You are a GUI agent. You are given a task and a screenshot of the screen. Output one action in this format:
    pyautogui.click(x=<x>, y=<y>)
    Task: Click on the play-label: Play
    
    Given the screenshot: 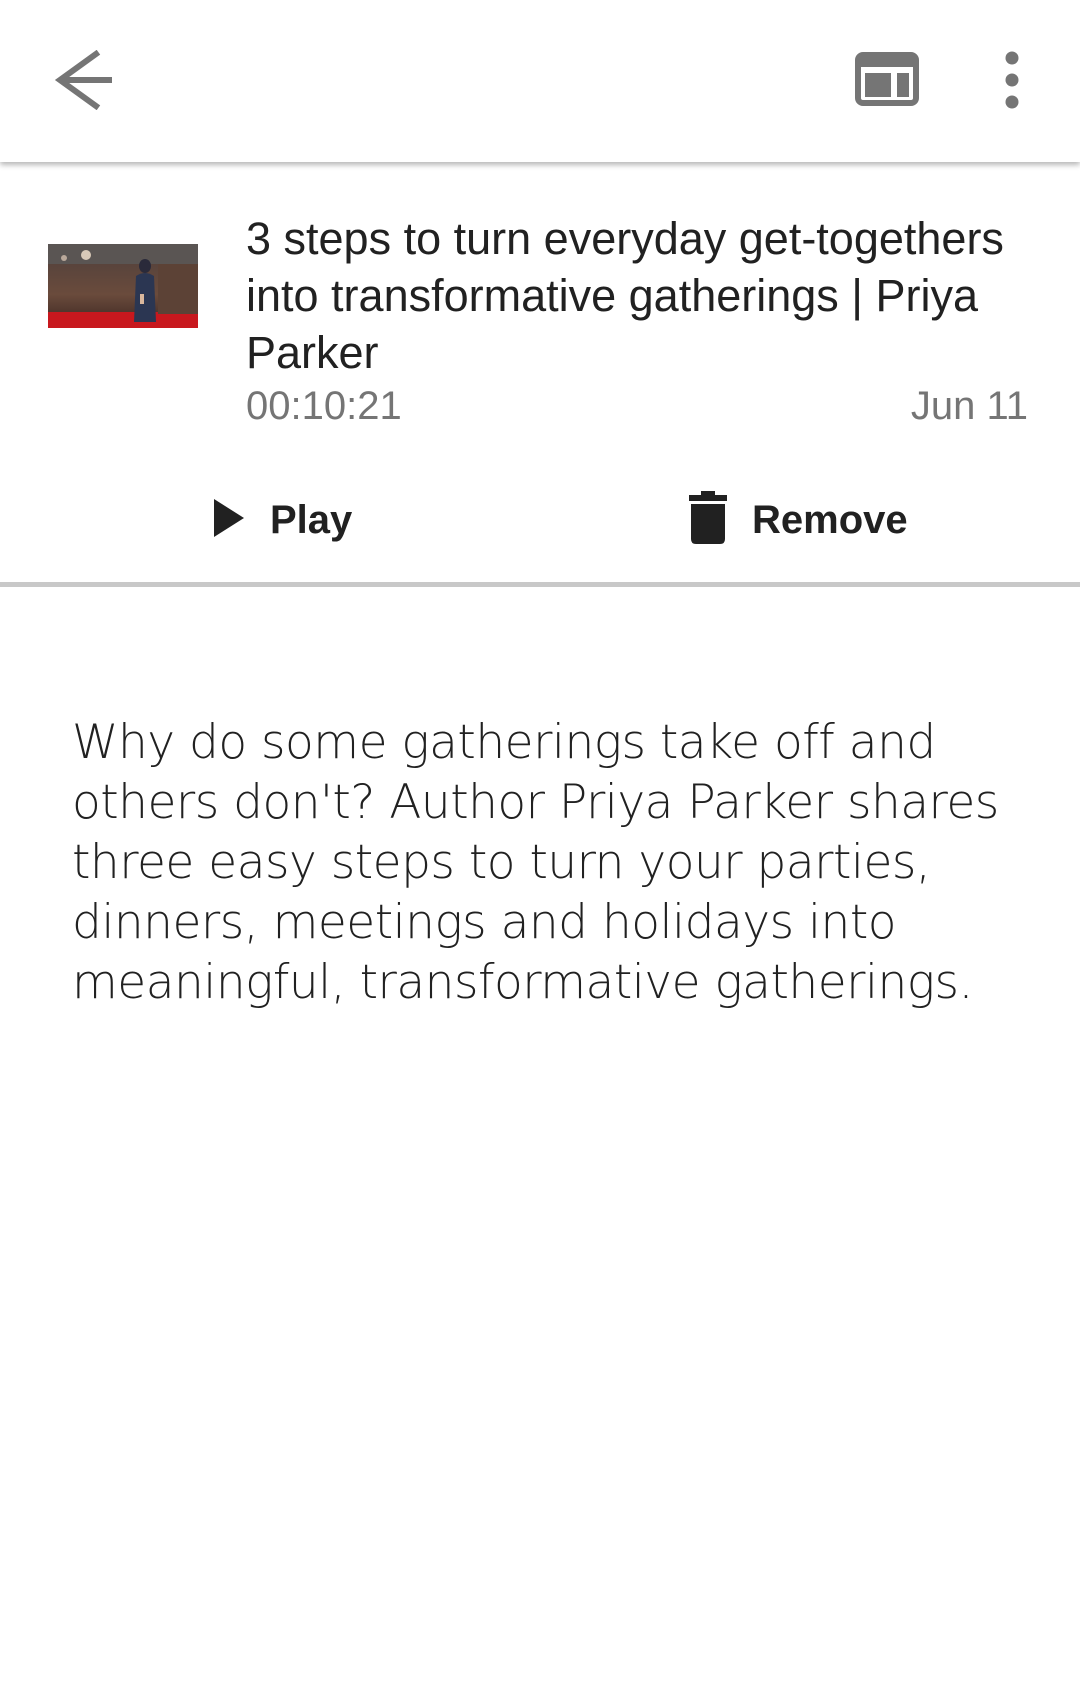 What is the action you would take?
    pyautogui.click(x=311, y=519)
    